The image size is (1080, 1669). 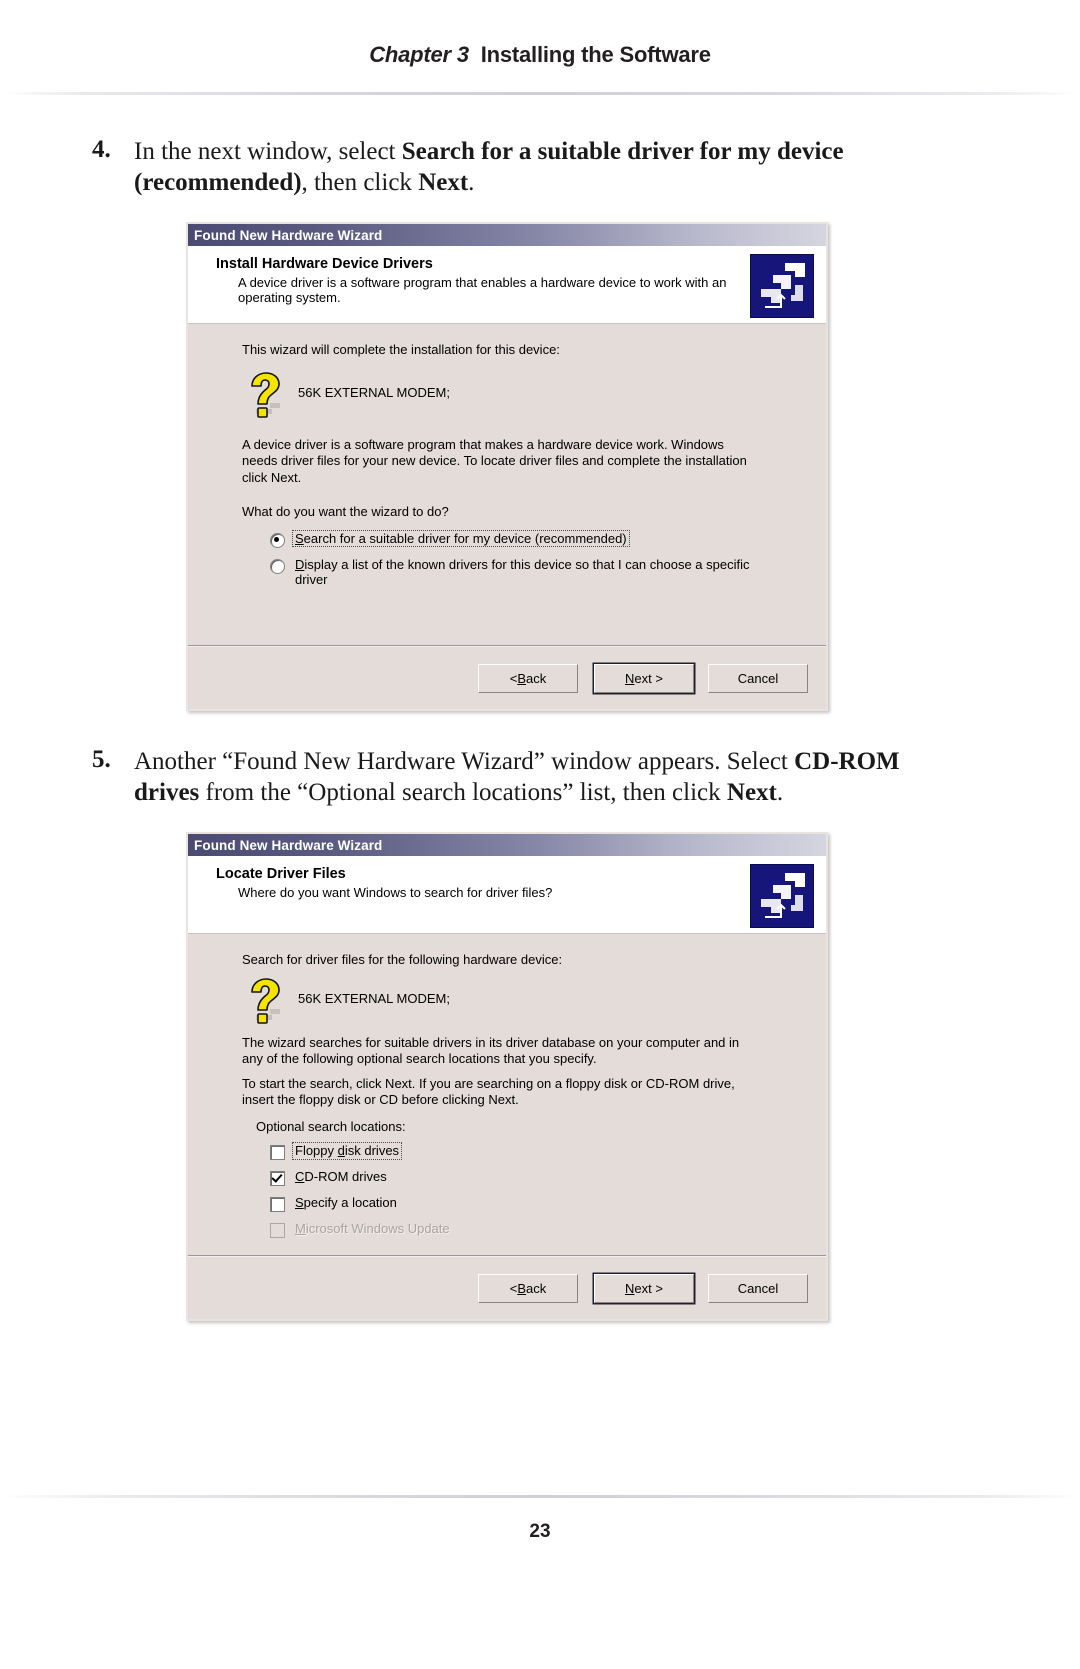 What do you see at coordinates (277, 540) in the screenshot?
I see `radio-search-driver-input` at bounding box center [277, 540].